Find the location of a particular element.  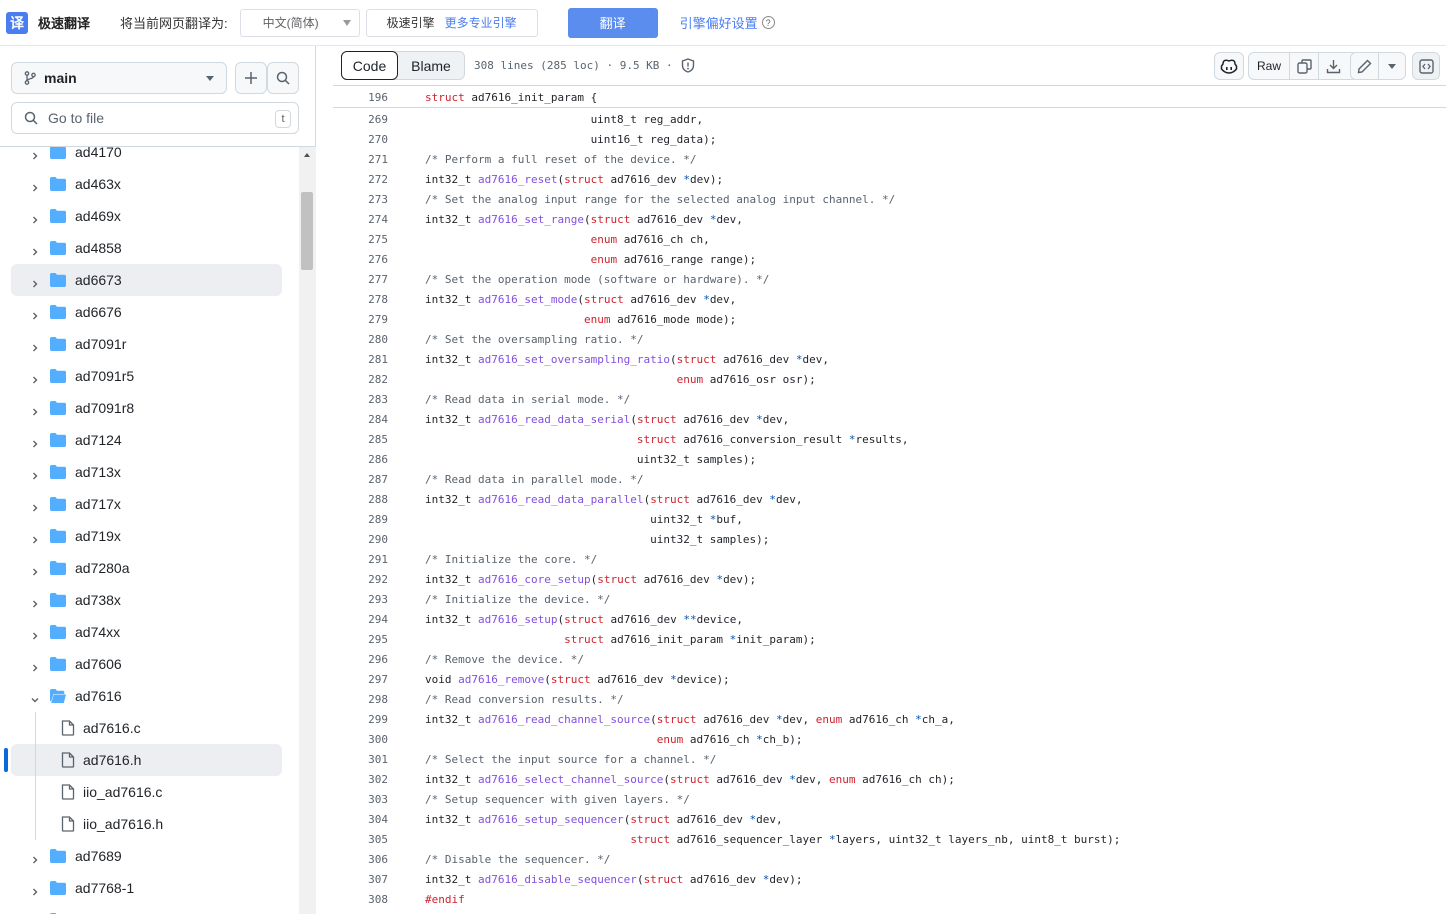

line-number: 284 is located at coordinates (358, 419).